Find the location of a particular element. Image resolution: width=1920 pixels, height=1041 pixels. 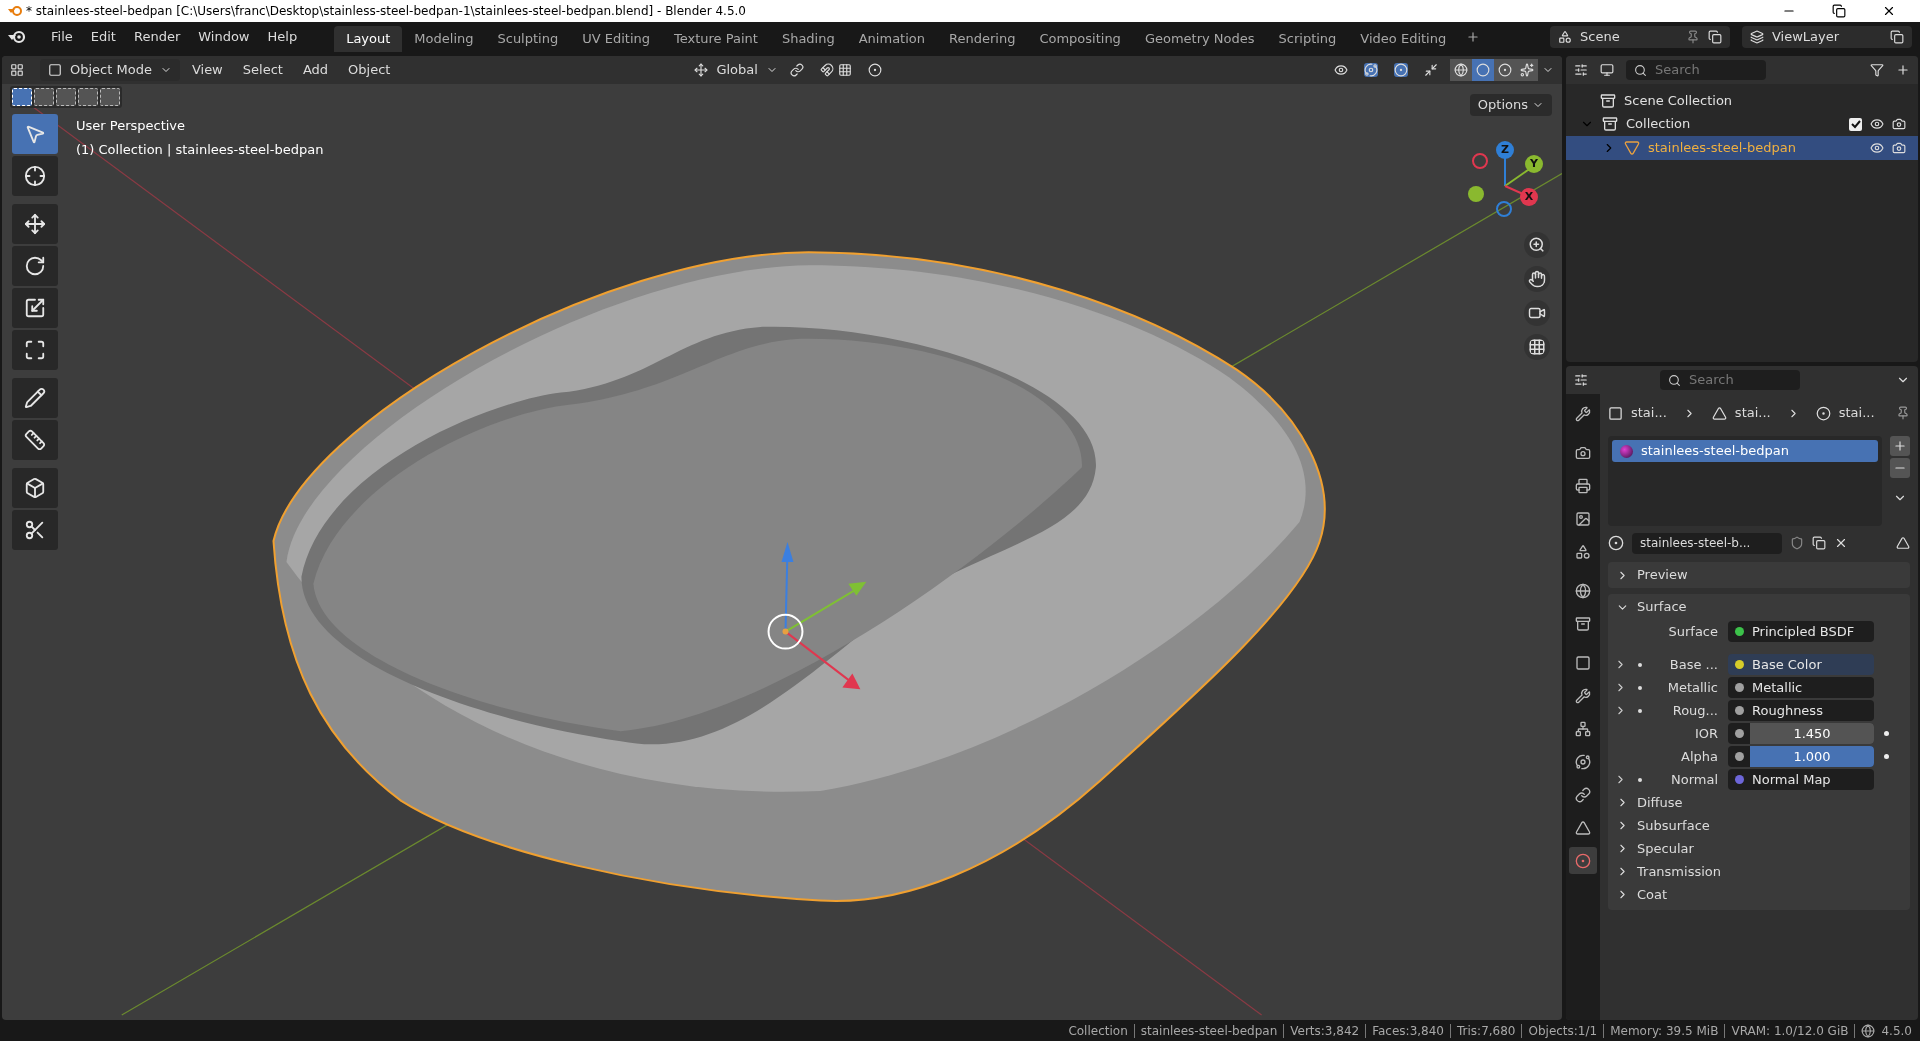

view-layer-selector: ViewLayer is located at coordinates (1827, 37).